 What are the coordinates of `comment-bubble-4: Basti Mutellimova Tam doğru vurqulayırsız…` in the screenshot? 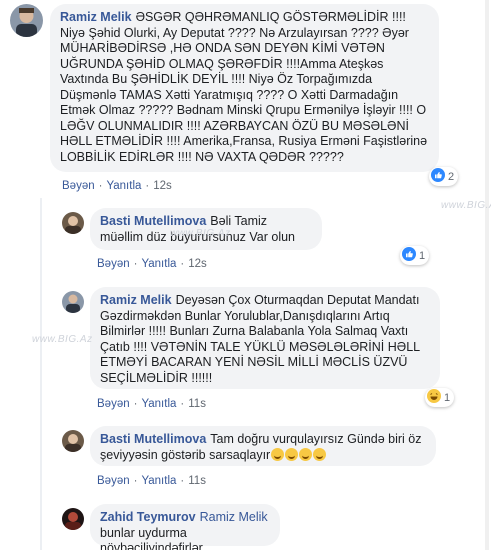 It's located at (263, 446).